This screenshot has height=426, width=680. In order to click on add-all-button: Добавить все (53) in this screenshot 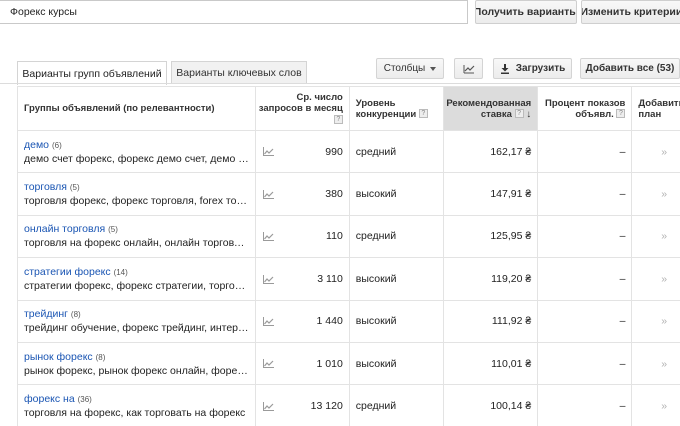, I will do `click(630, 68)`.